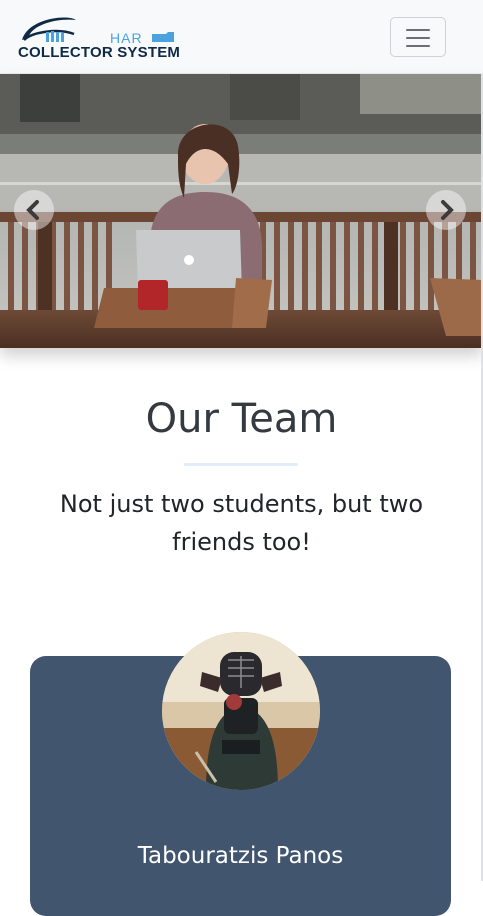  I want to click on carousel-prev-button, so click(34, 210).